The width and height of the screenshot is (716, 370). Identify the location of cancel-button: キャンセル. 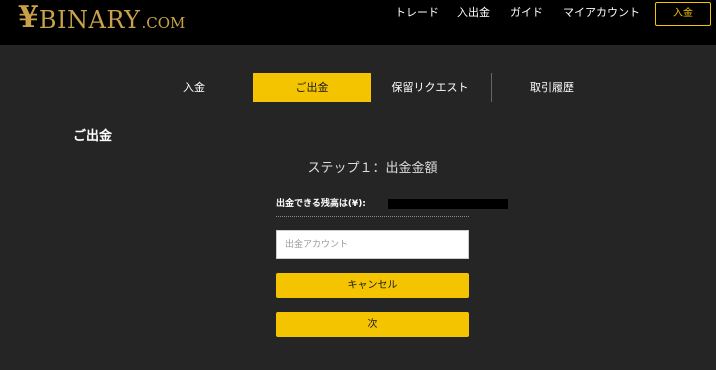
(372, 285).